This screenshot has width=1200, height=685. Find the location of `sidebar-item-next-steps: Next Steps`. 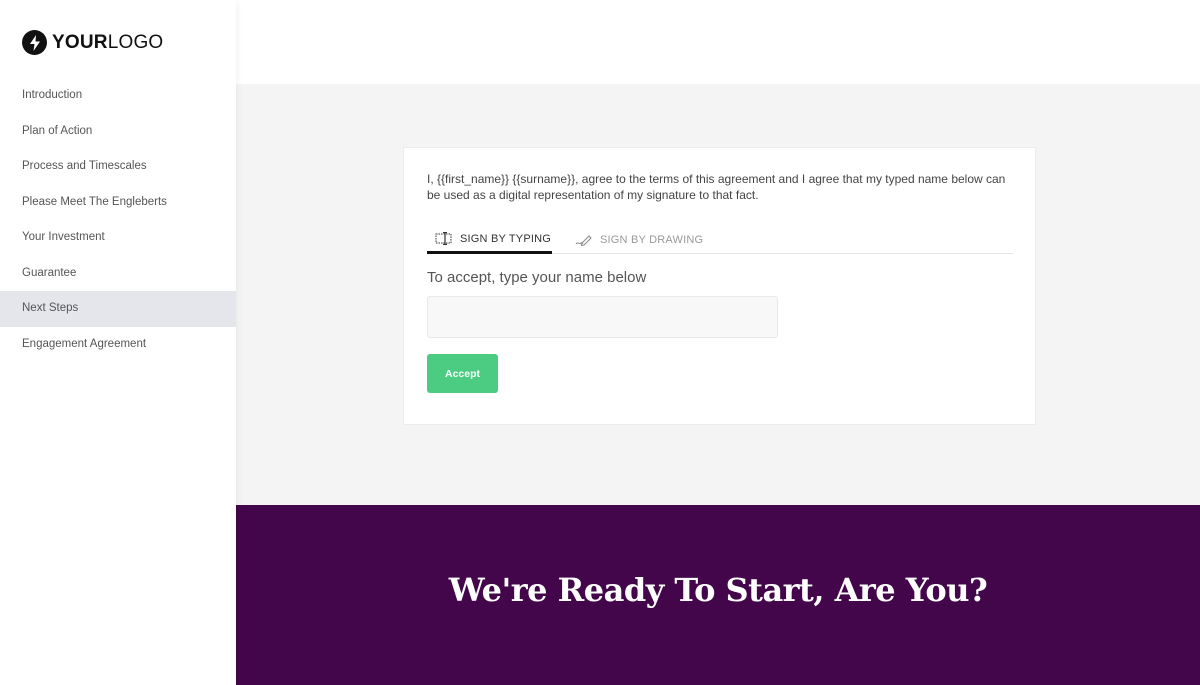

sidebar-item-next-steps: Next Steps is located at coordinates (118, 309).